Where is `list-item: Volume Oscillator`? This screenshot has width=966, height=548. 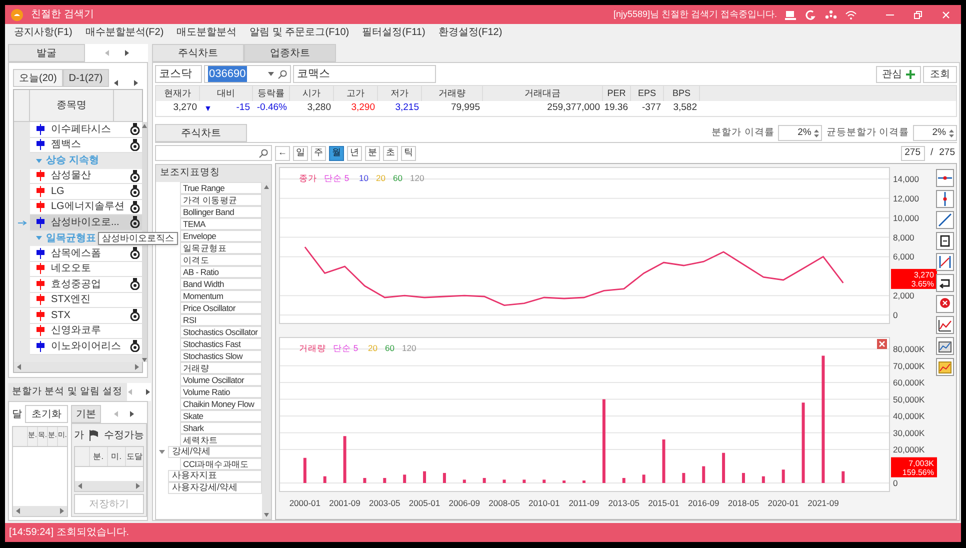 list-item: Volume Oscillator is located at coordinates (221, 380).